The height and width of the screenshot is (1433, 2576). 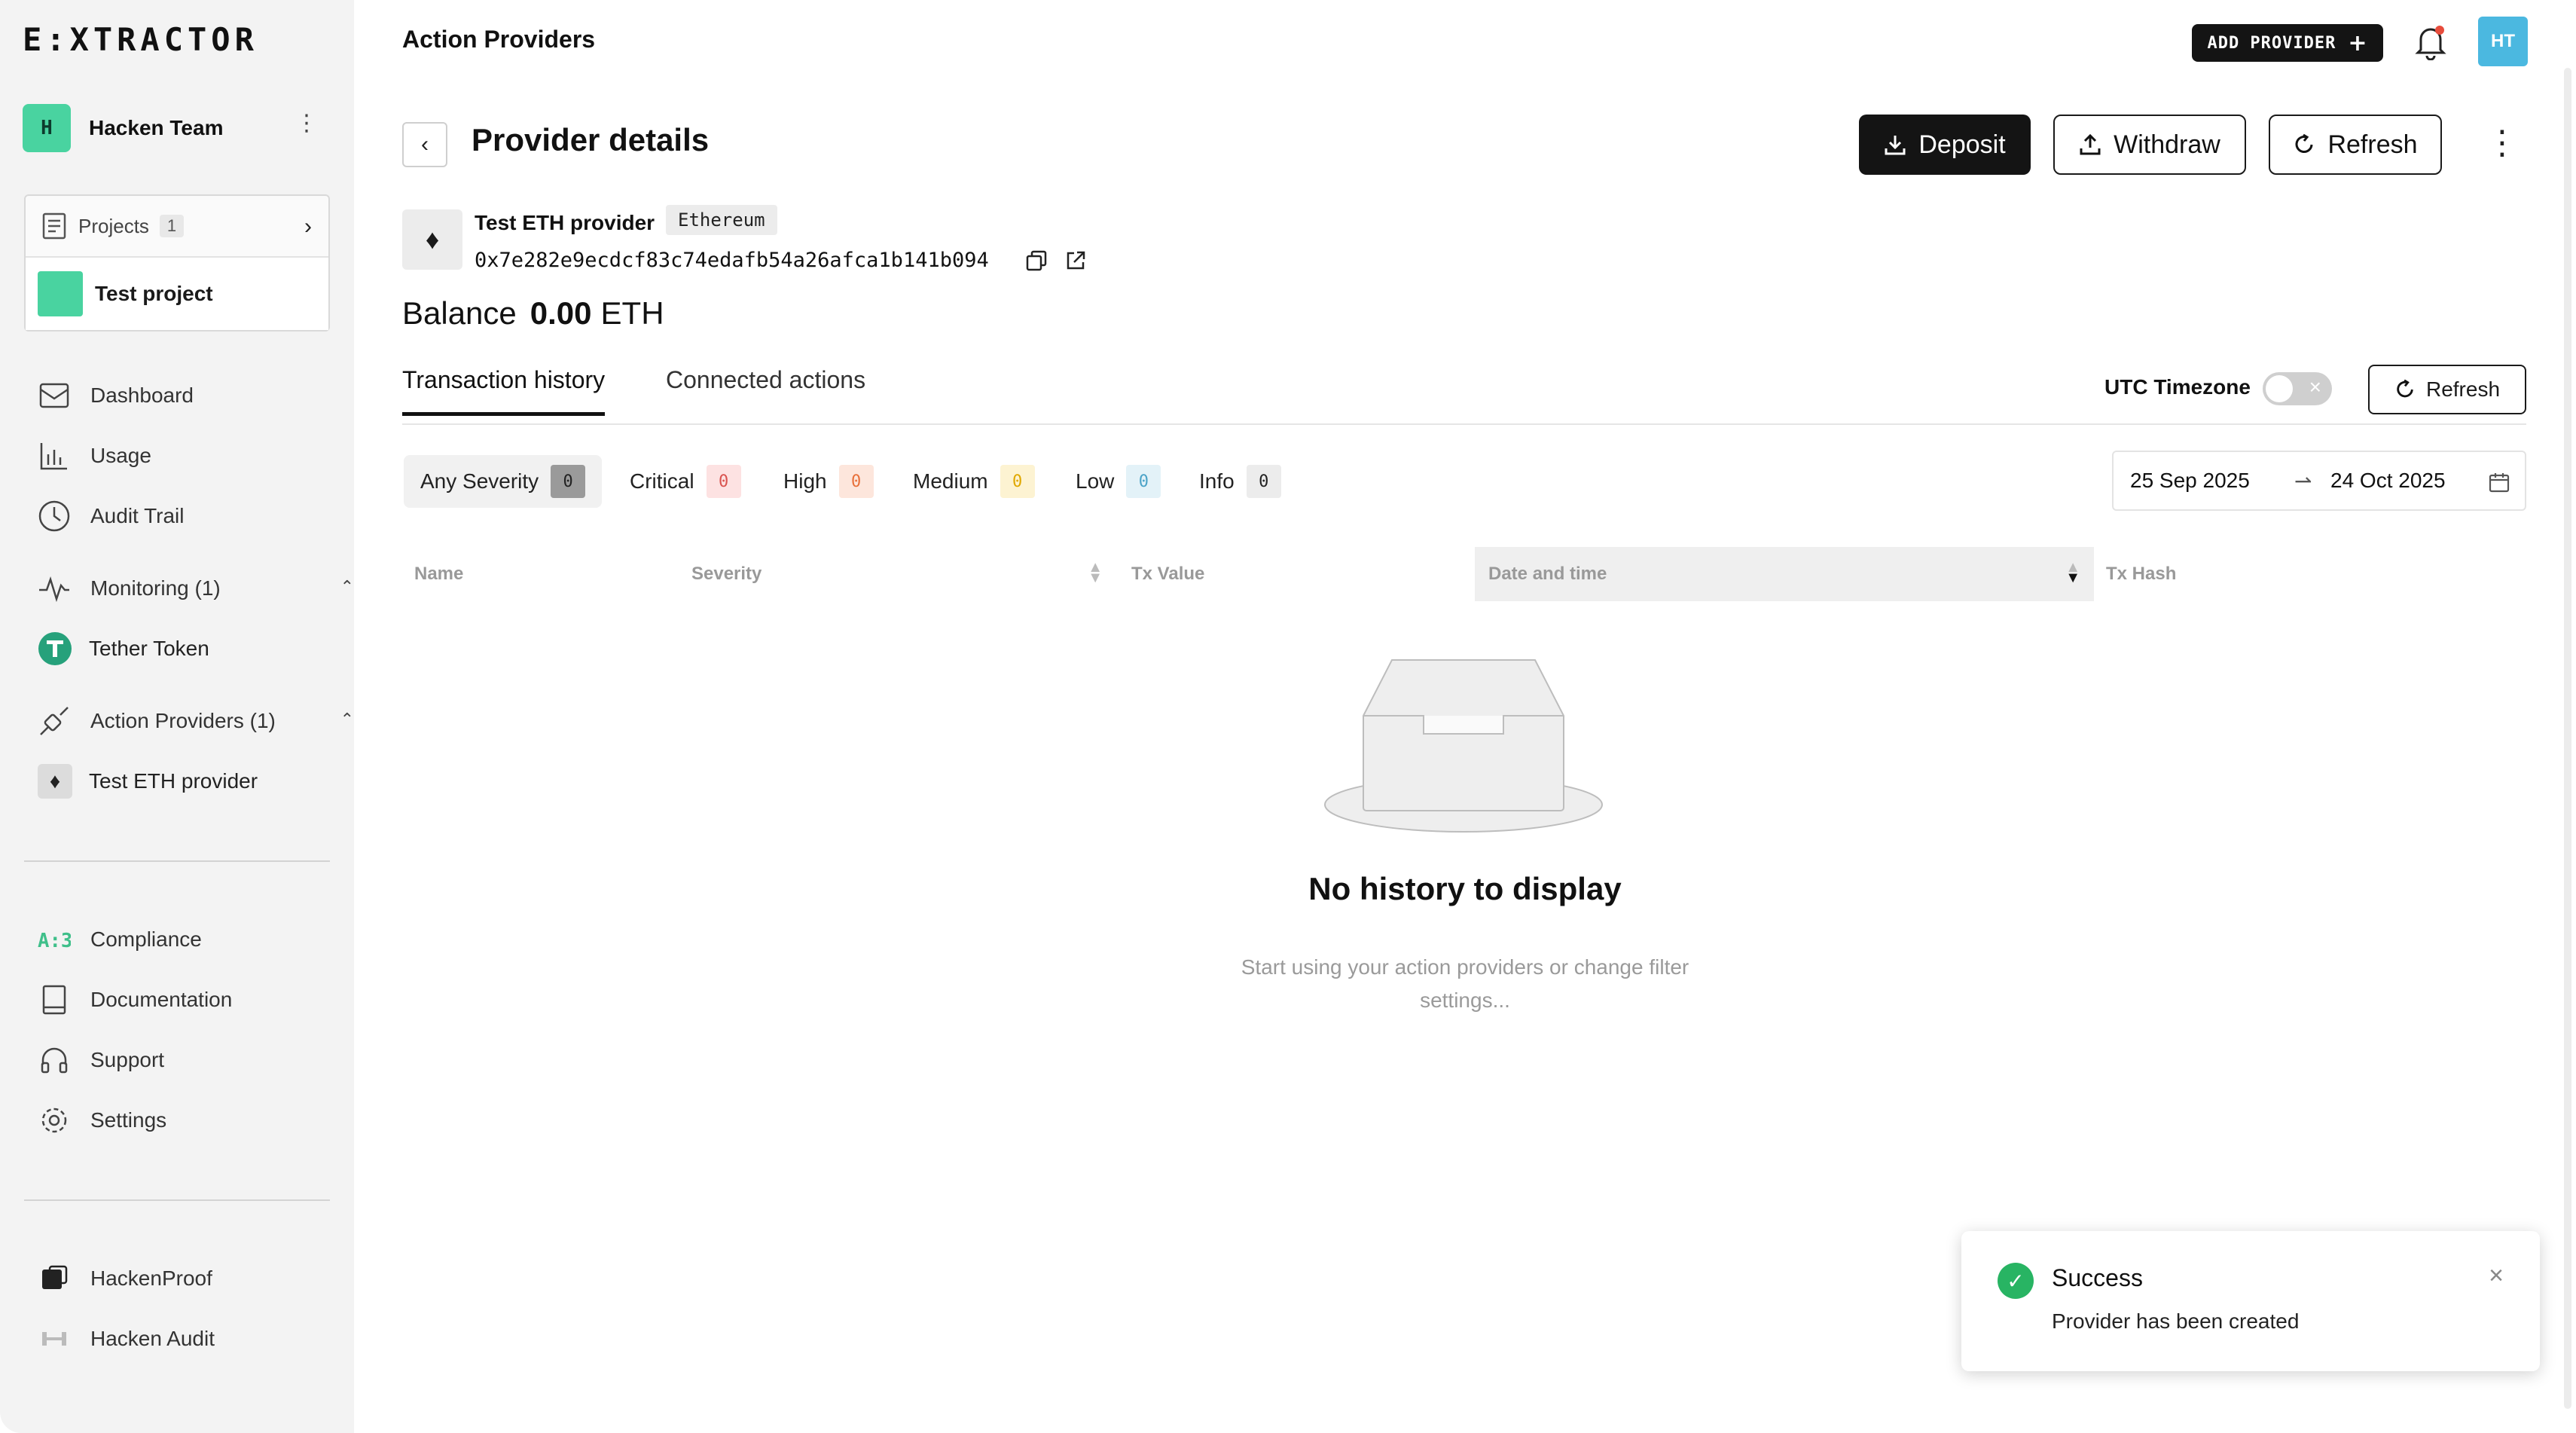 What do you see at coordinates (172, 226) in the screenshot?
I see `projects-count: 1` at bounding box center [172, 226].